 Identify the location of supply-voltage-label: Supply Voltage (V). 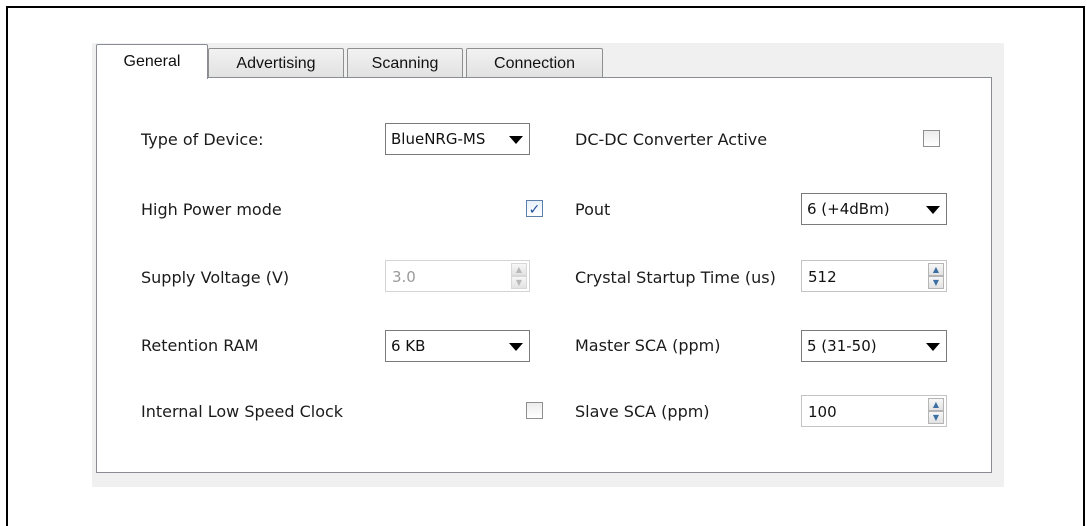
(215, 277).